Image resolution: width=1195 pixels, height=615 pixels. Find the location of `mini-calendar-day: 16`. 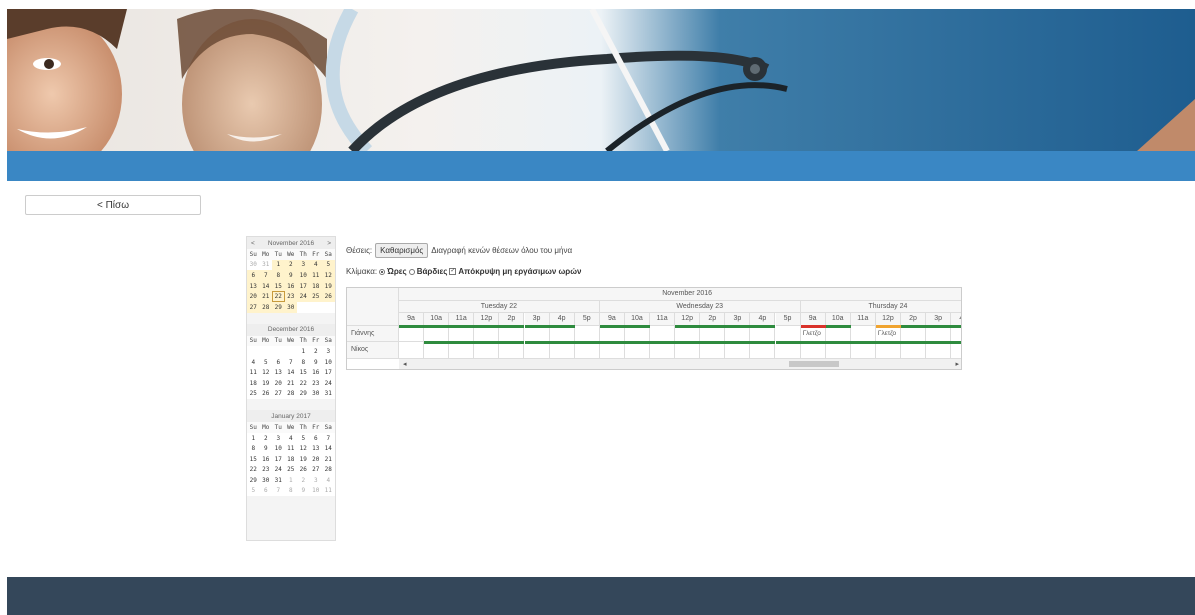

mini-calendar-day: 16 is located at coordinates (266, 459).